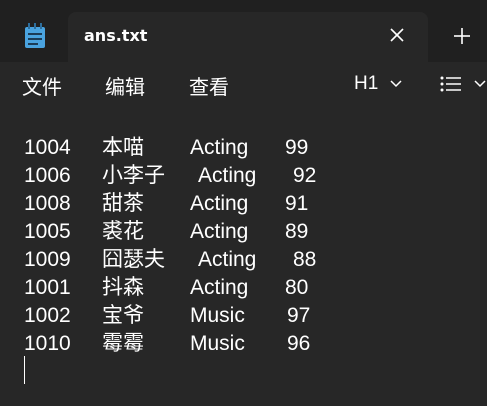 The height and width of the screenshot is (406, 487). What do you see at coordinates (297, 231) in the screenshot?
I see `line-score: 89` at bounding box center [297, 231].